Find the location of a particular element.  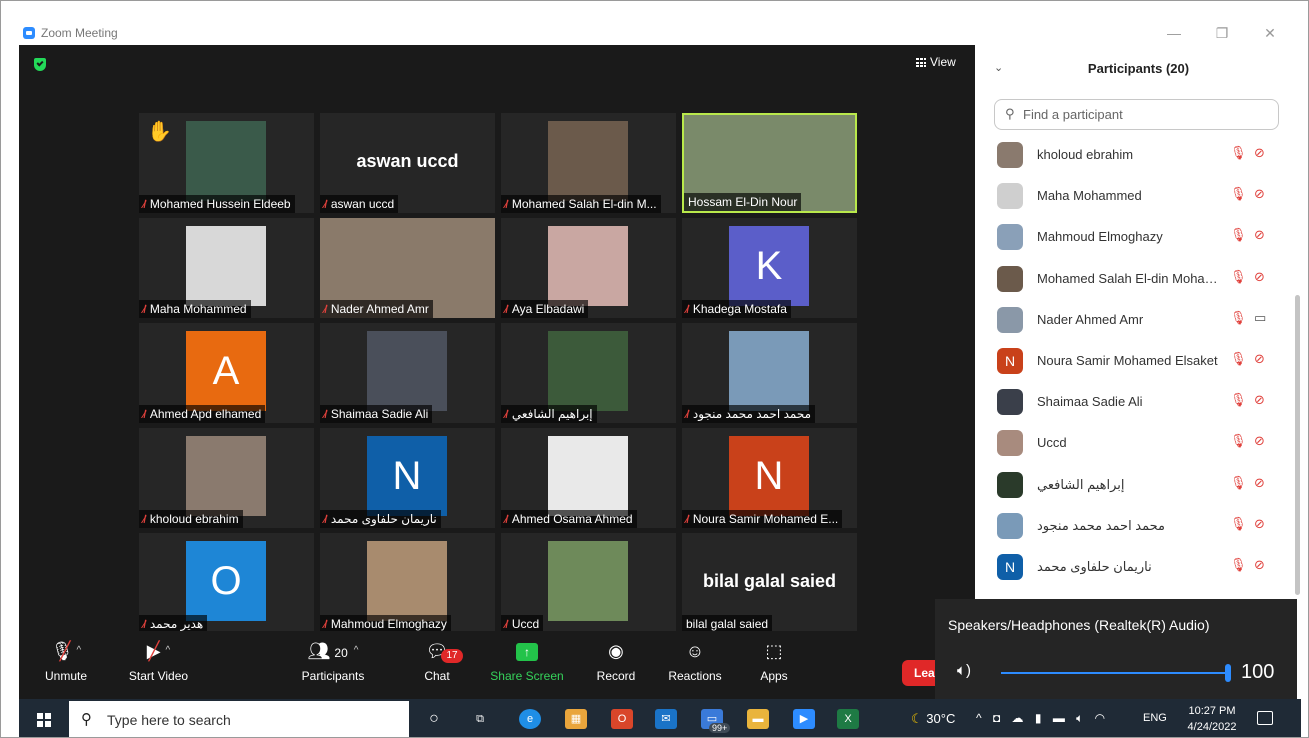

video-tile: ⁄̸ Mahmoud Elmoghazy is located at coordinates (407, 583).